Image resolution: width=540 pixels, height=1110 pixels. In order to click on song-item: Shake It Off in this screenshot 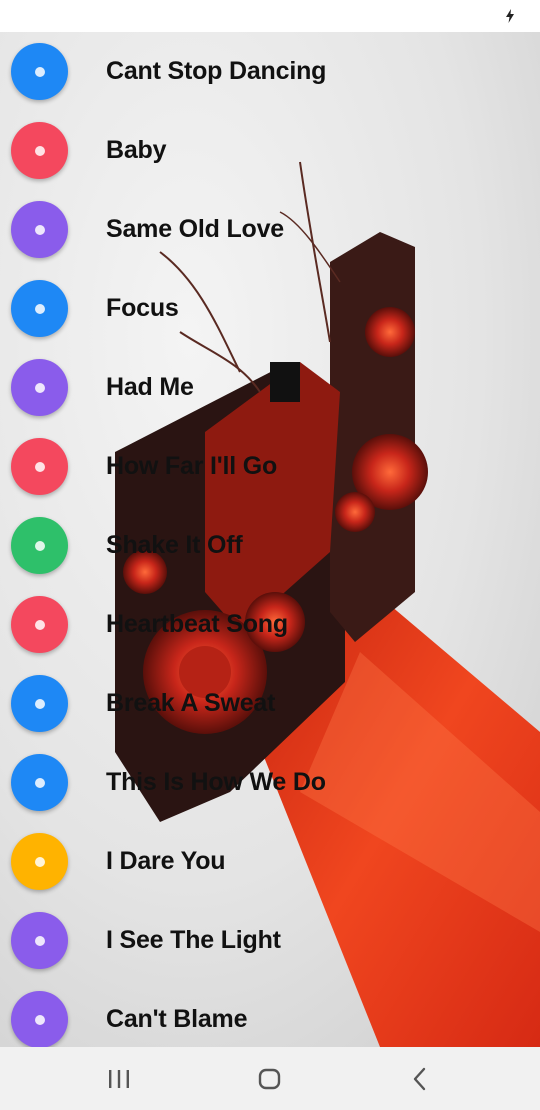, I will do `click(270, 545)`.